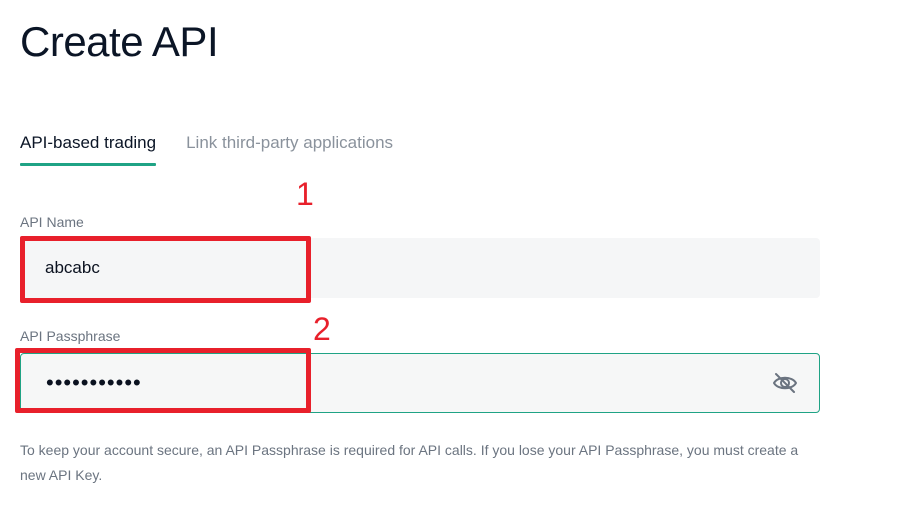 The width and height of the screenshot is (917, 525). Describe the element at coordinates (395, 268) in the screenshot. I see `api-name-input` at that location.